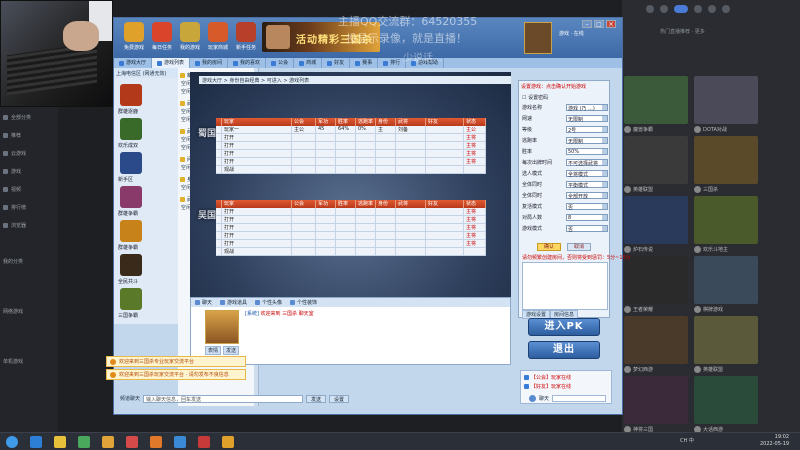 The height and width of the screenshot is (450, 800). What do you see at coordinates (17, 117) in the screenshot?
I see `sidebar-item: 全部分类` at bounding box center [17, 117].